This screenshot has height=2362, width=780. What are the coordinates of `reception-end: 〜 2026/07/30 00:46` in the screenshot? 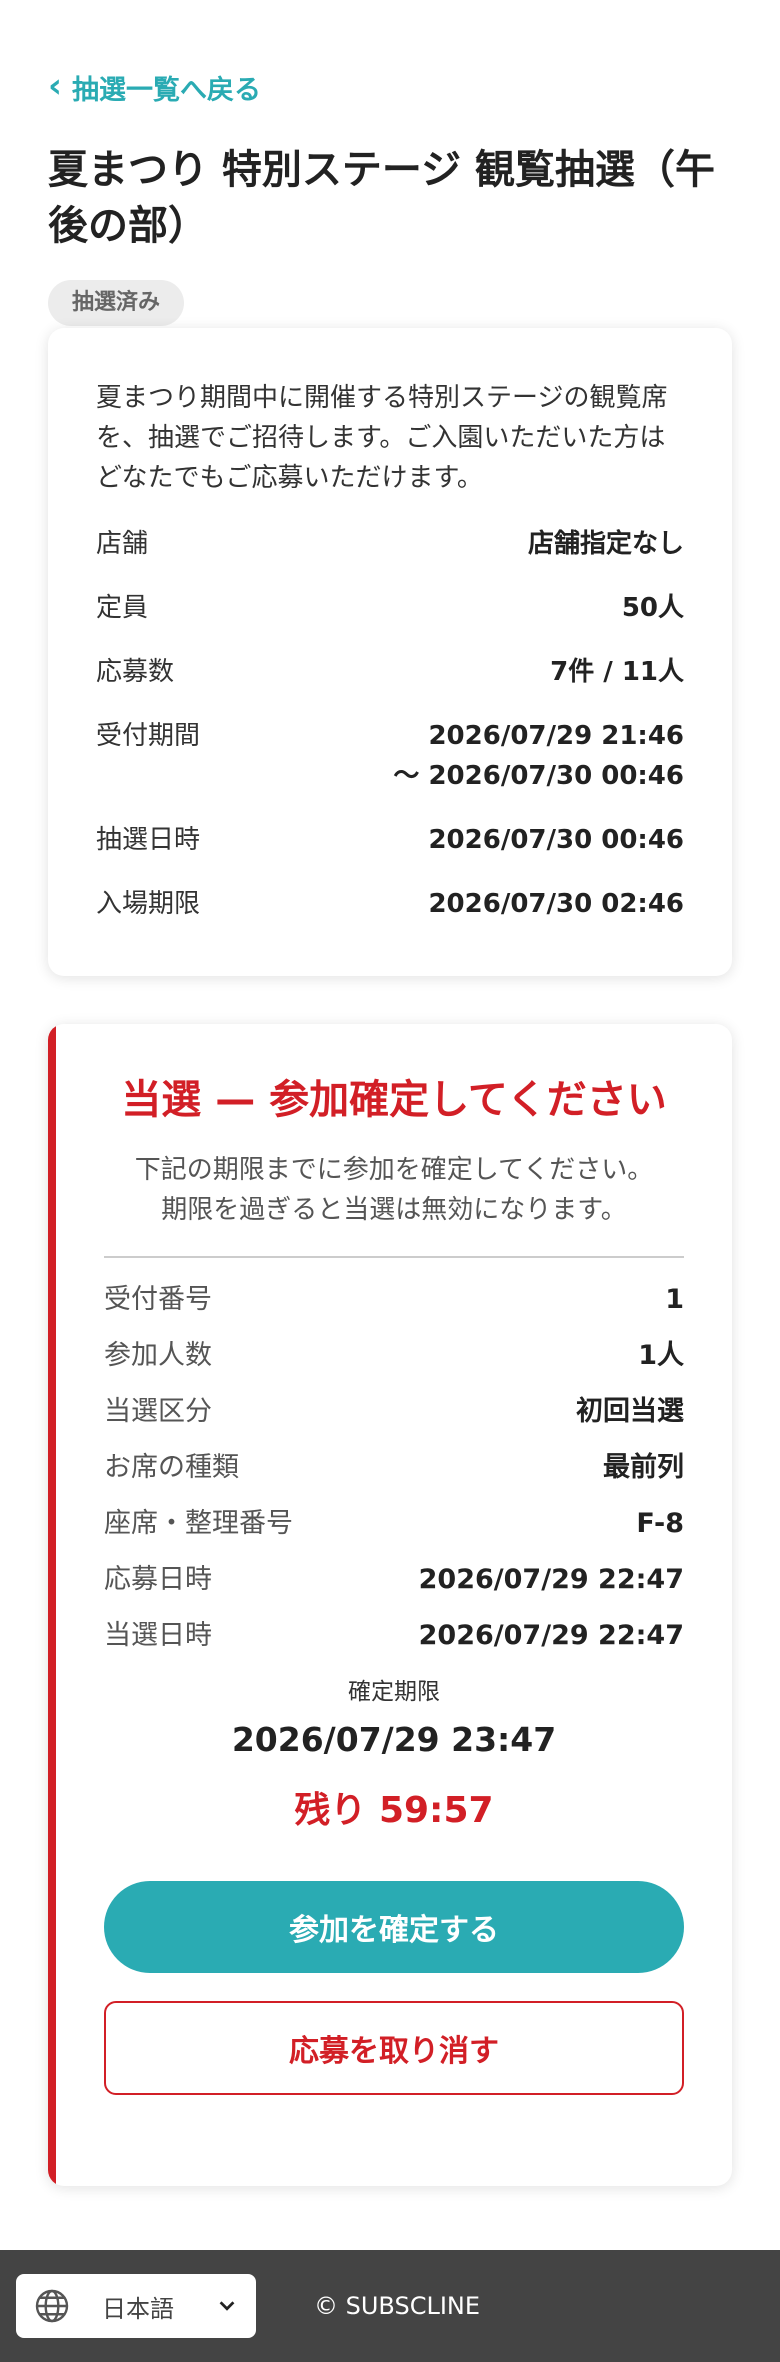 It's located at (538, 776).